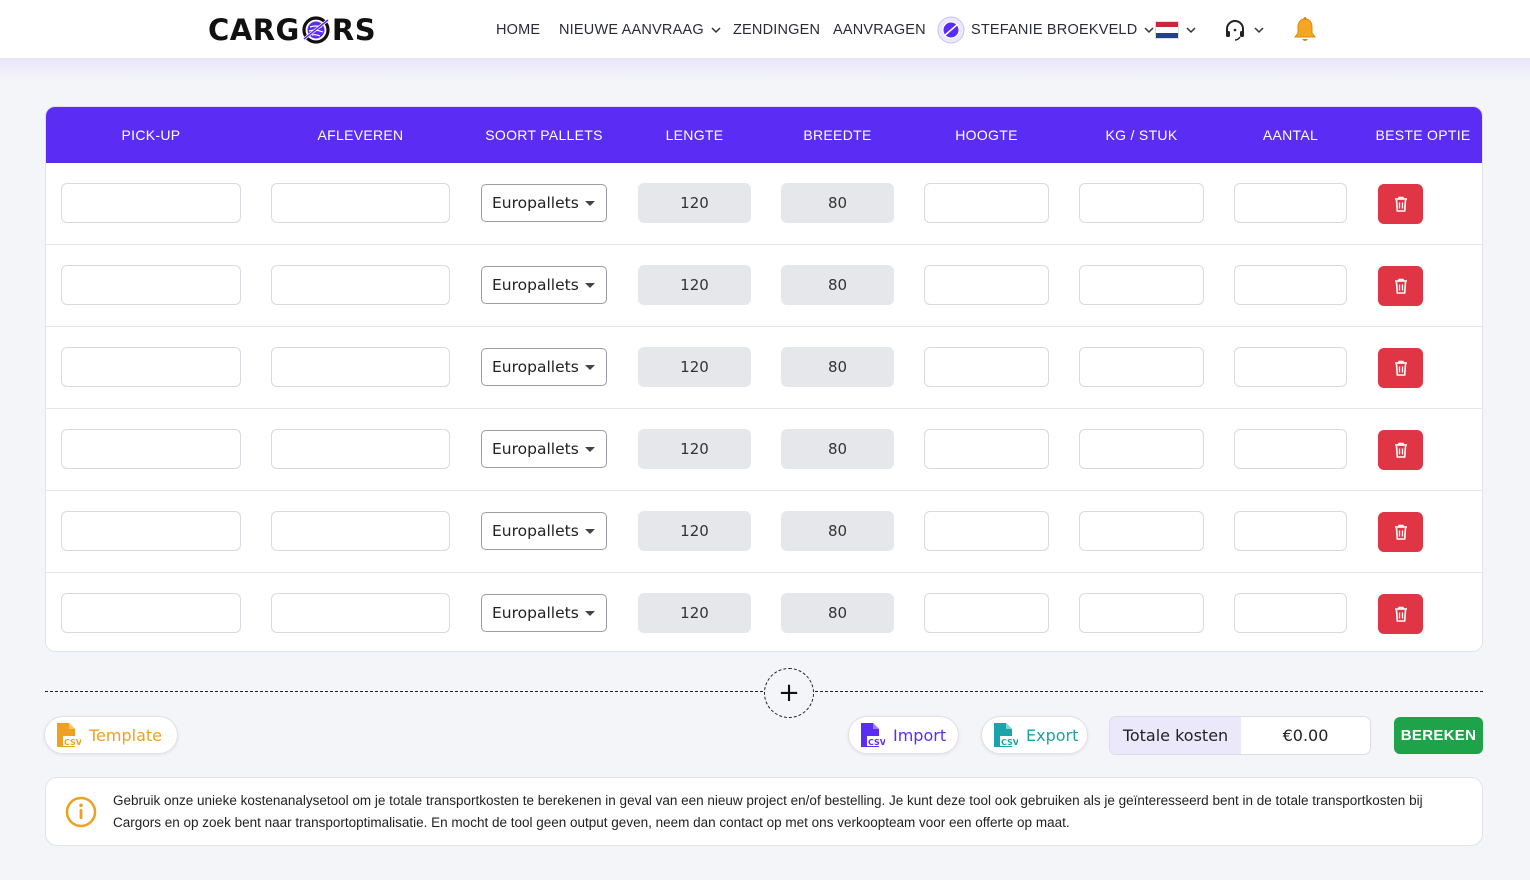 The image size is (1530, 880). What do you see at coordinates (986, 135) in the screenshot?
I see `column-header: HOOGTE` at bounding box center [986, 135].